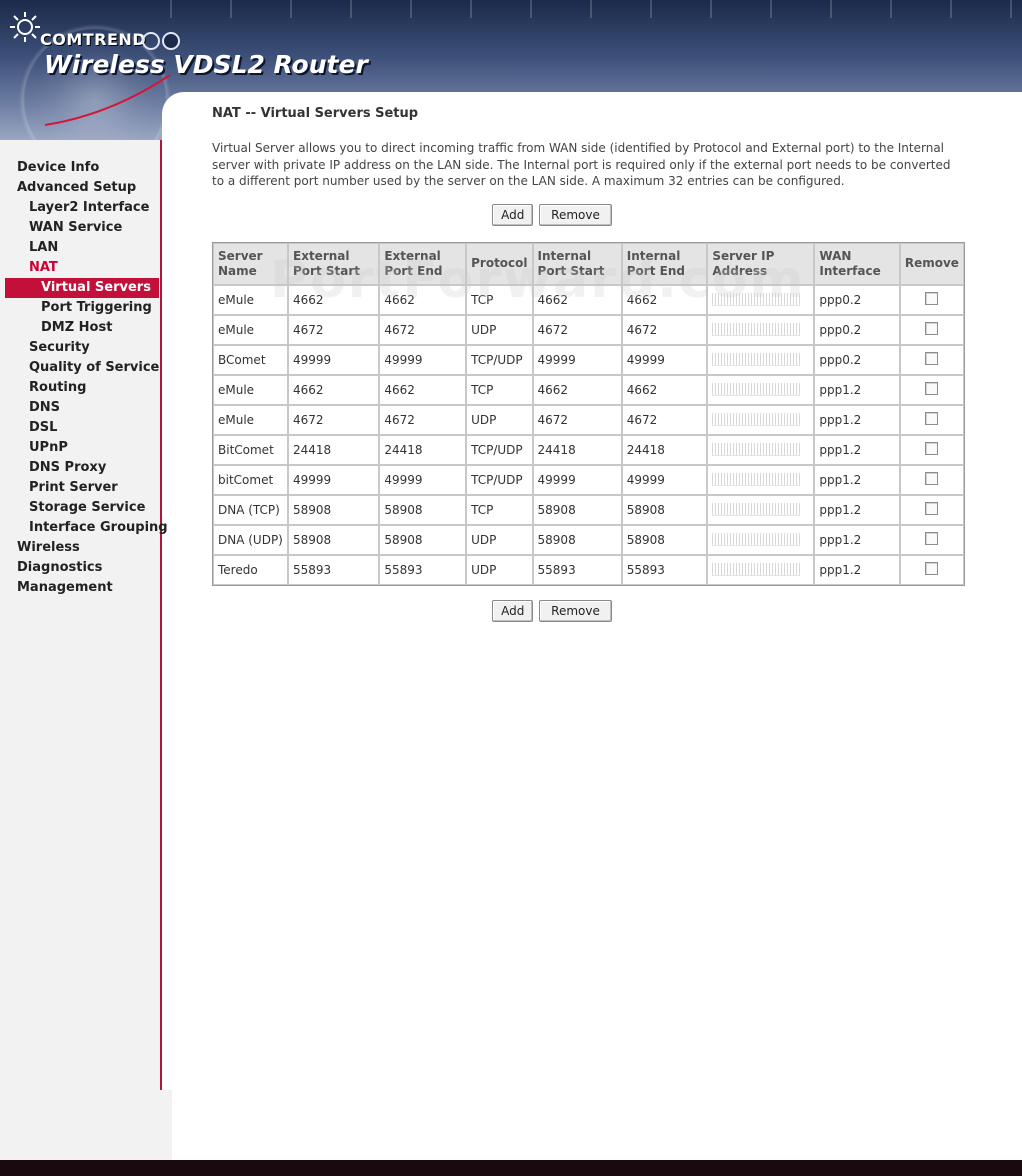  What do you see at coordinates (575, 610) in the screenshot?
I see `remove-button-bottom: Remove` at bounding box center [575, 610].